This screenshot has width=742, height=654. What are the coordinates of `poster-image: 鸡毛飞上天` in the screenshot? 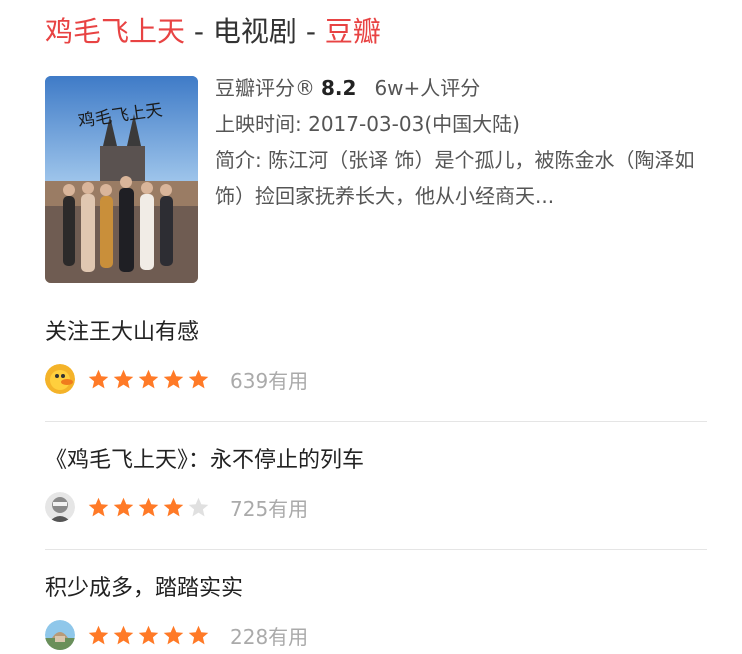 It's located at (121, 179).